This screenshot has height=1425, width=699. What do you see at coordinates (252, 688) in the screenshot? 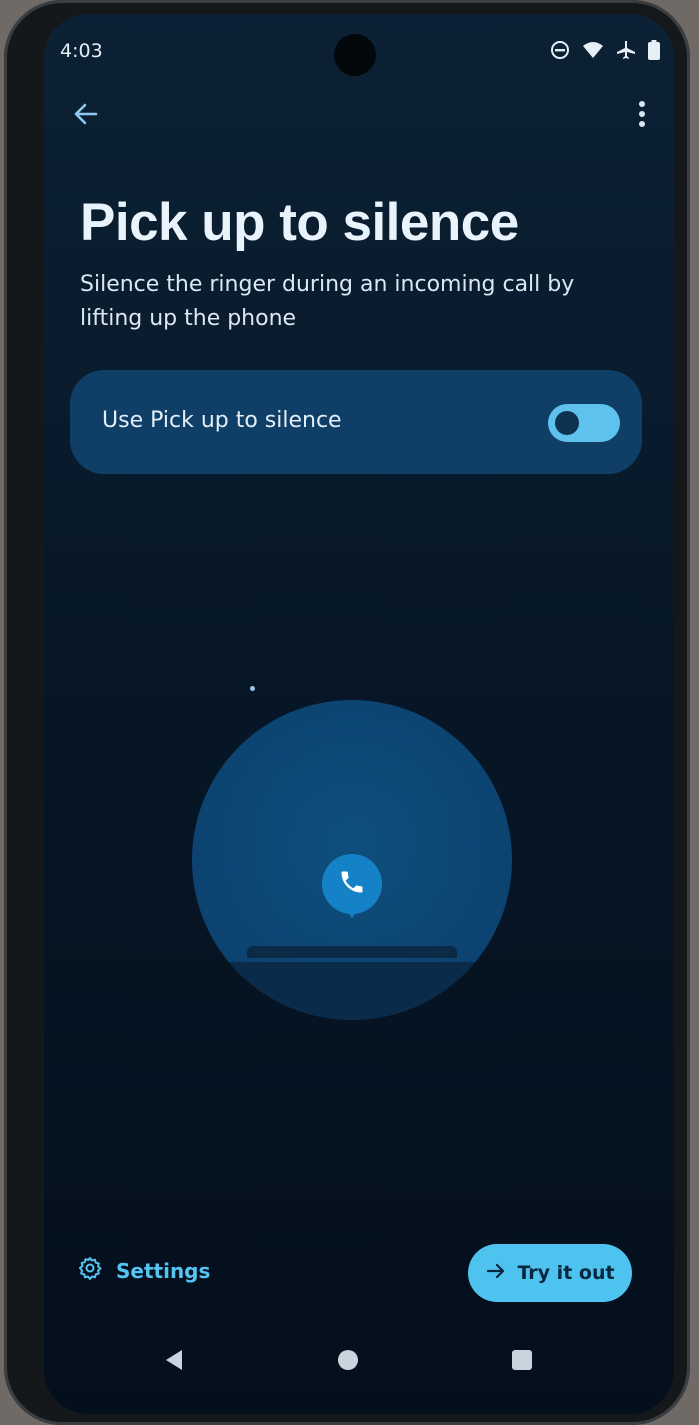
I see `decorative-dot` at bounding box center [252, 688].